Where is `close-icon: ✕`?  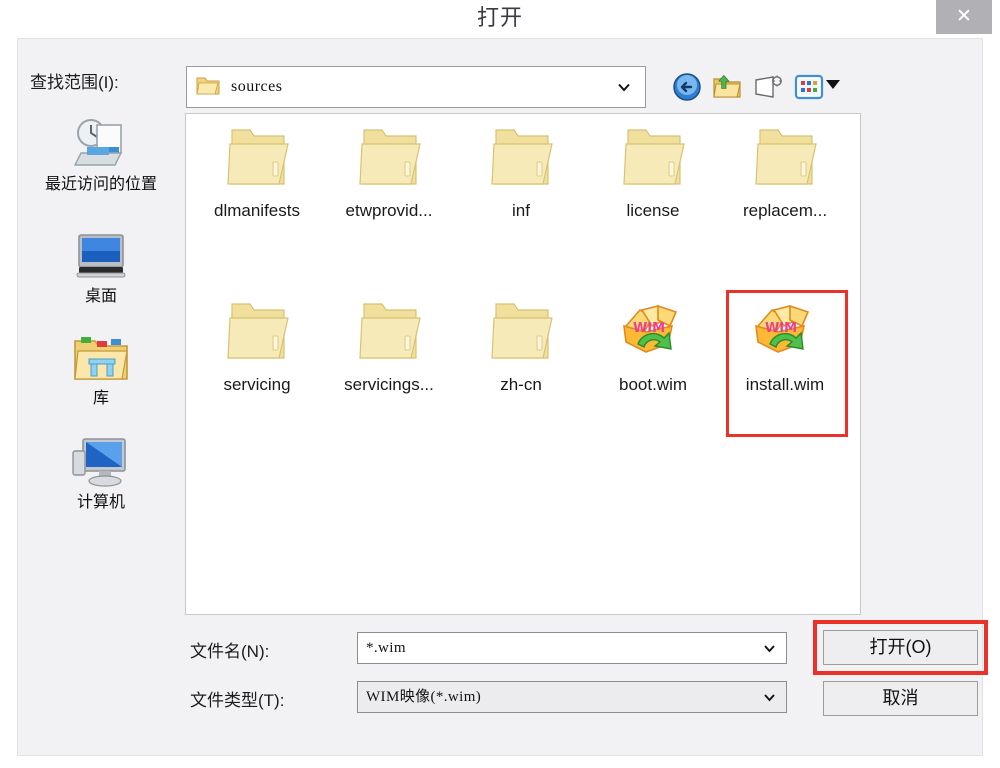 close-icon: ✕ is located at coordinates (964, 16).